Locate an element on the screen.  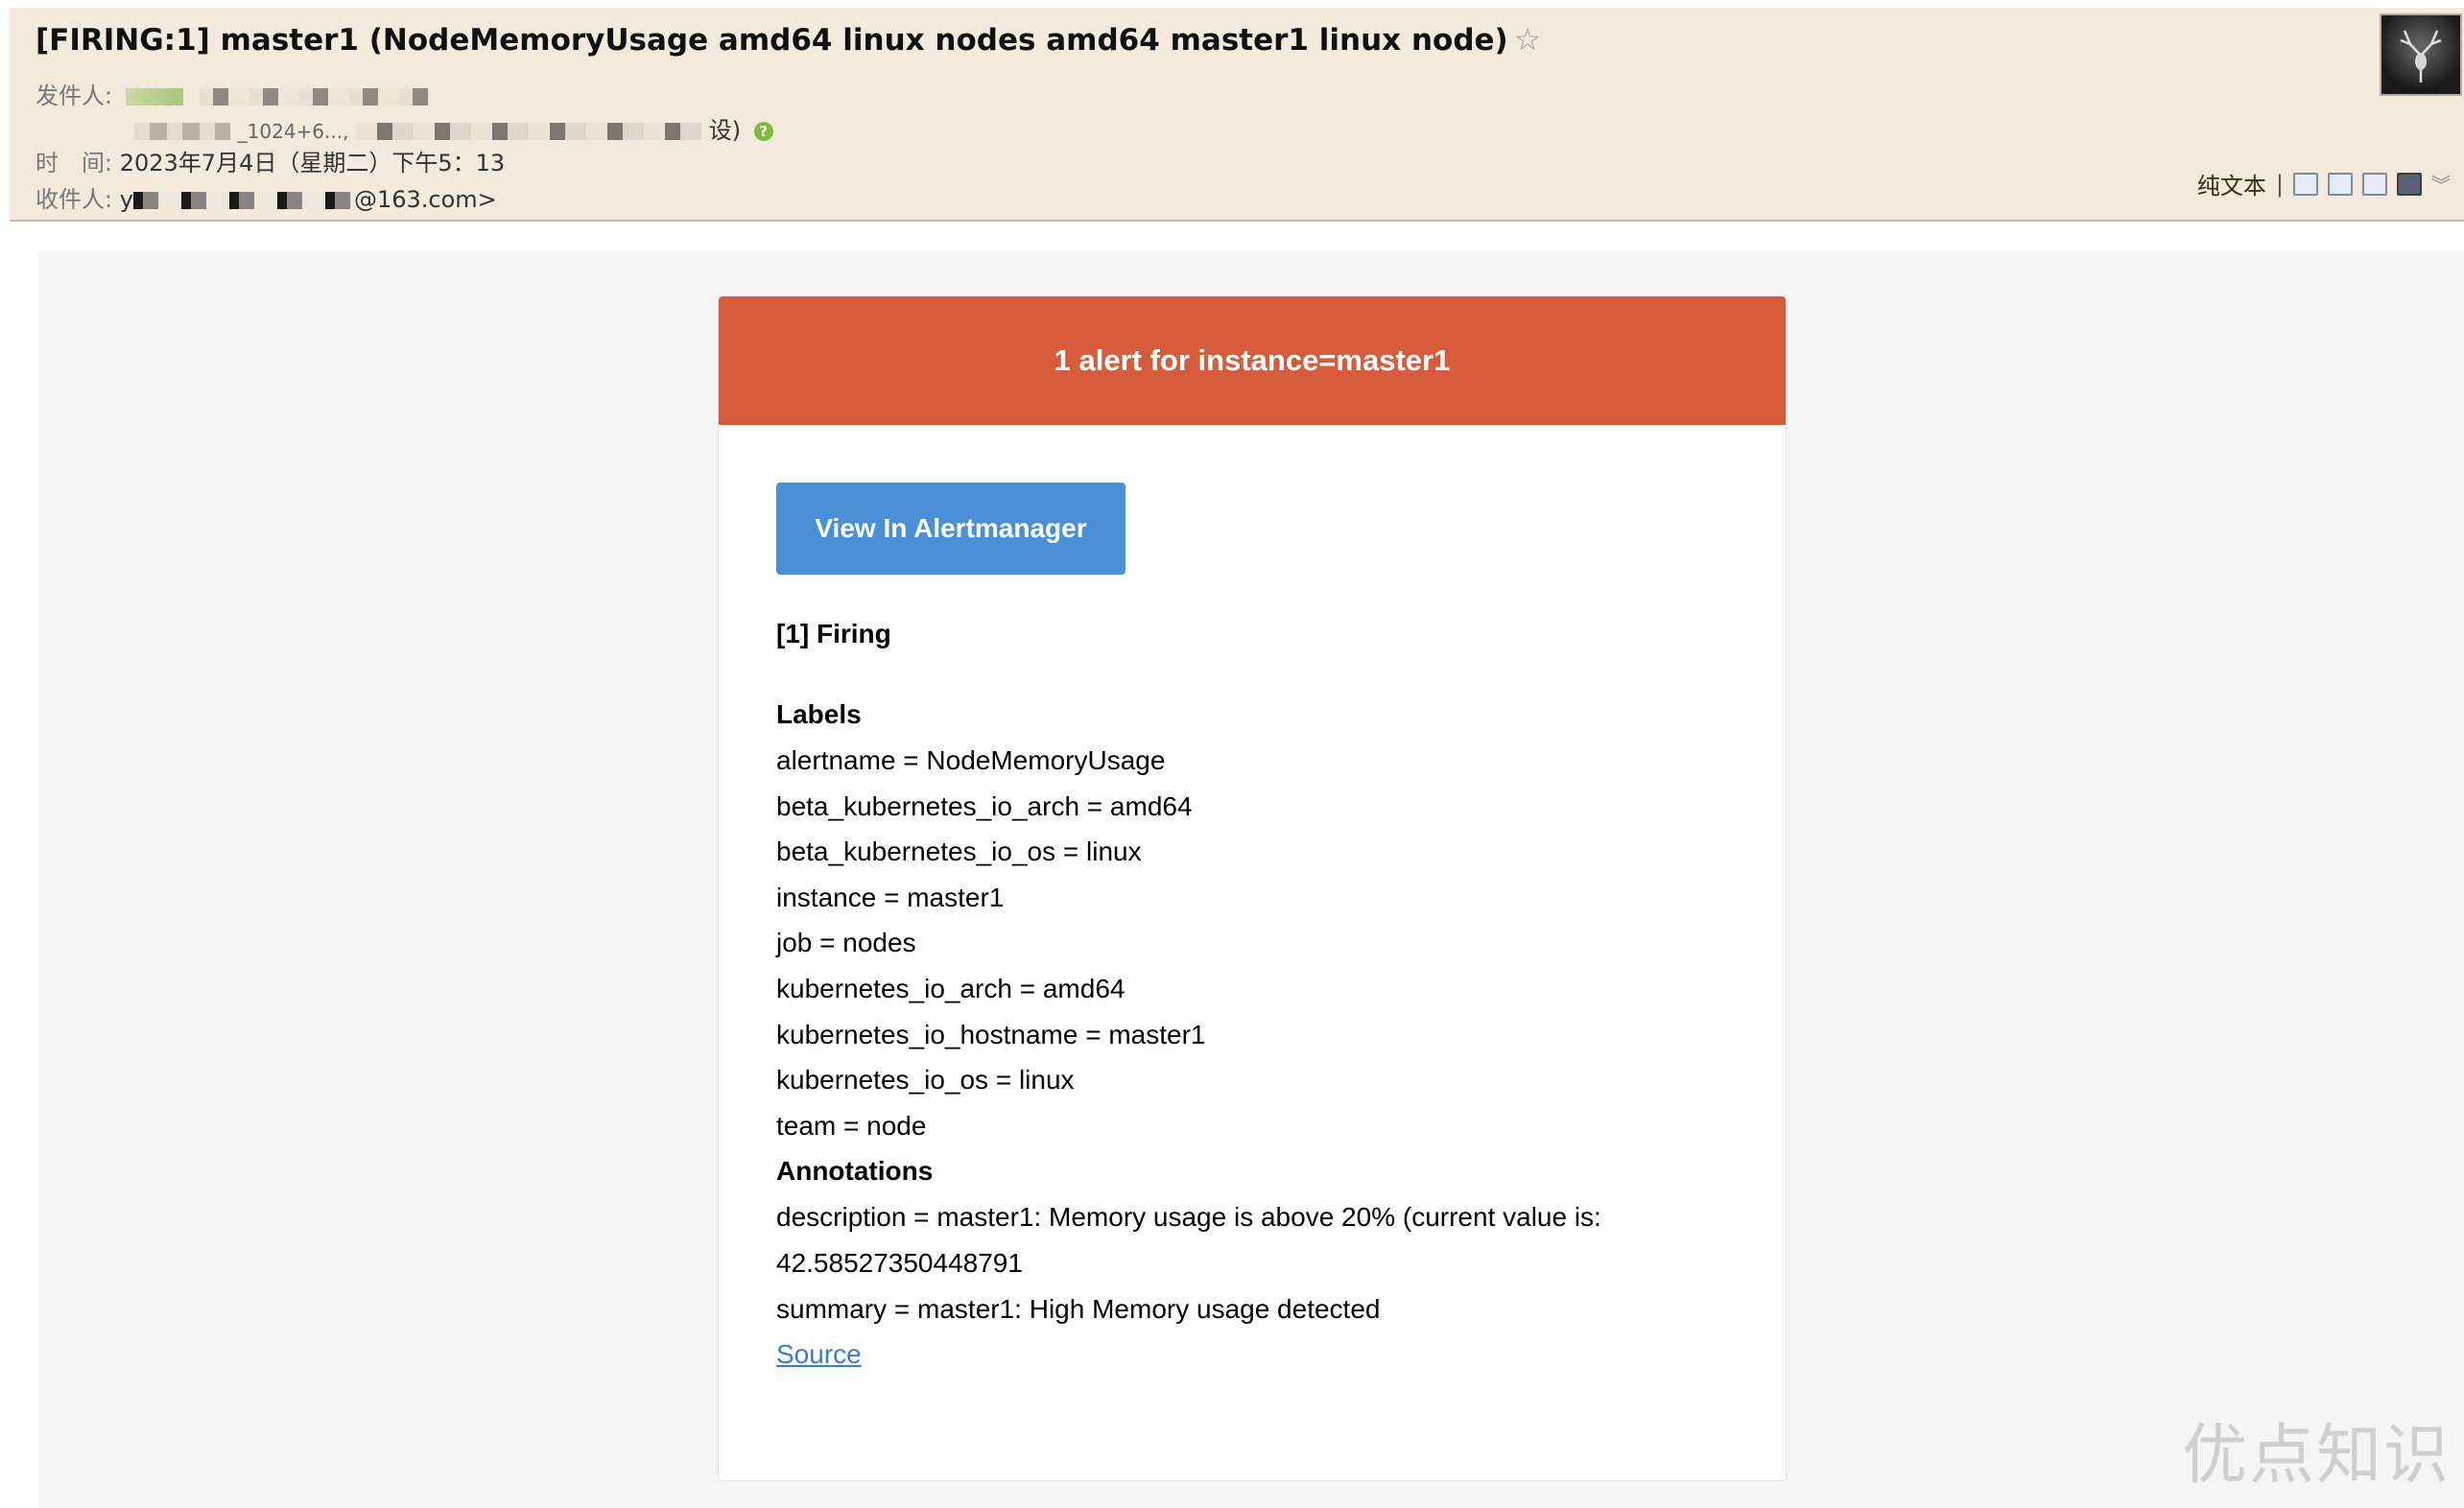
label-item: instance = master1 is located at coordinates (890, 897).